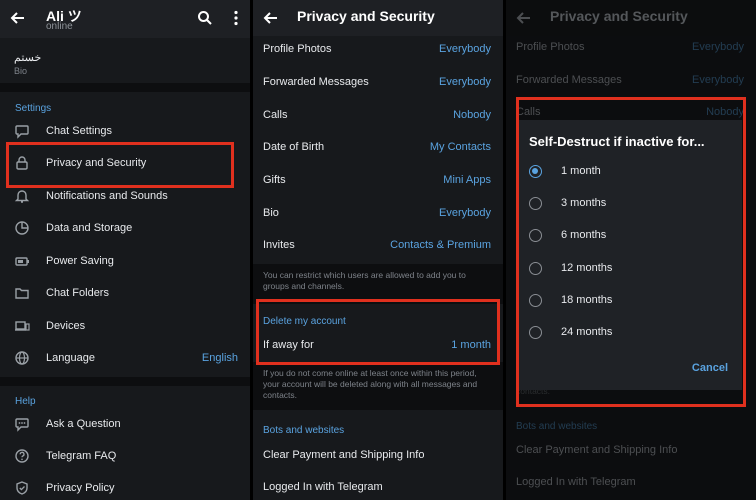  Describe the element at coordinates (70, 358) in the screenshot. I see `menu-item-label: Language` at that location.